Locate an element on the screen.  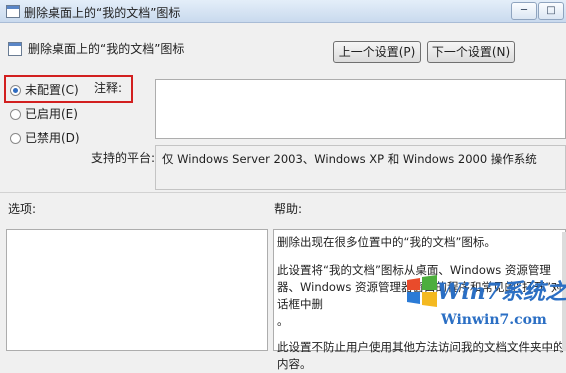
platform-label: 支持的平台: is located at coordinates (123, 158).